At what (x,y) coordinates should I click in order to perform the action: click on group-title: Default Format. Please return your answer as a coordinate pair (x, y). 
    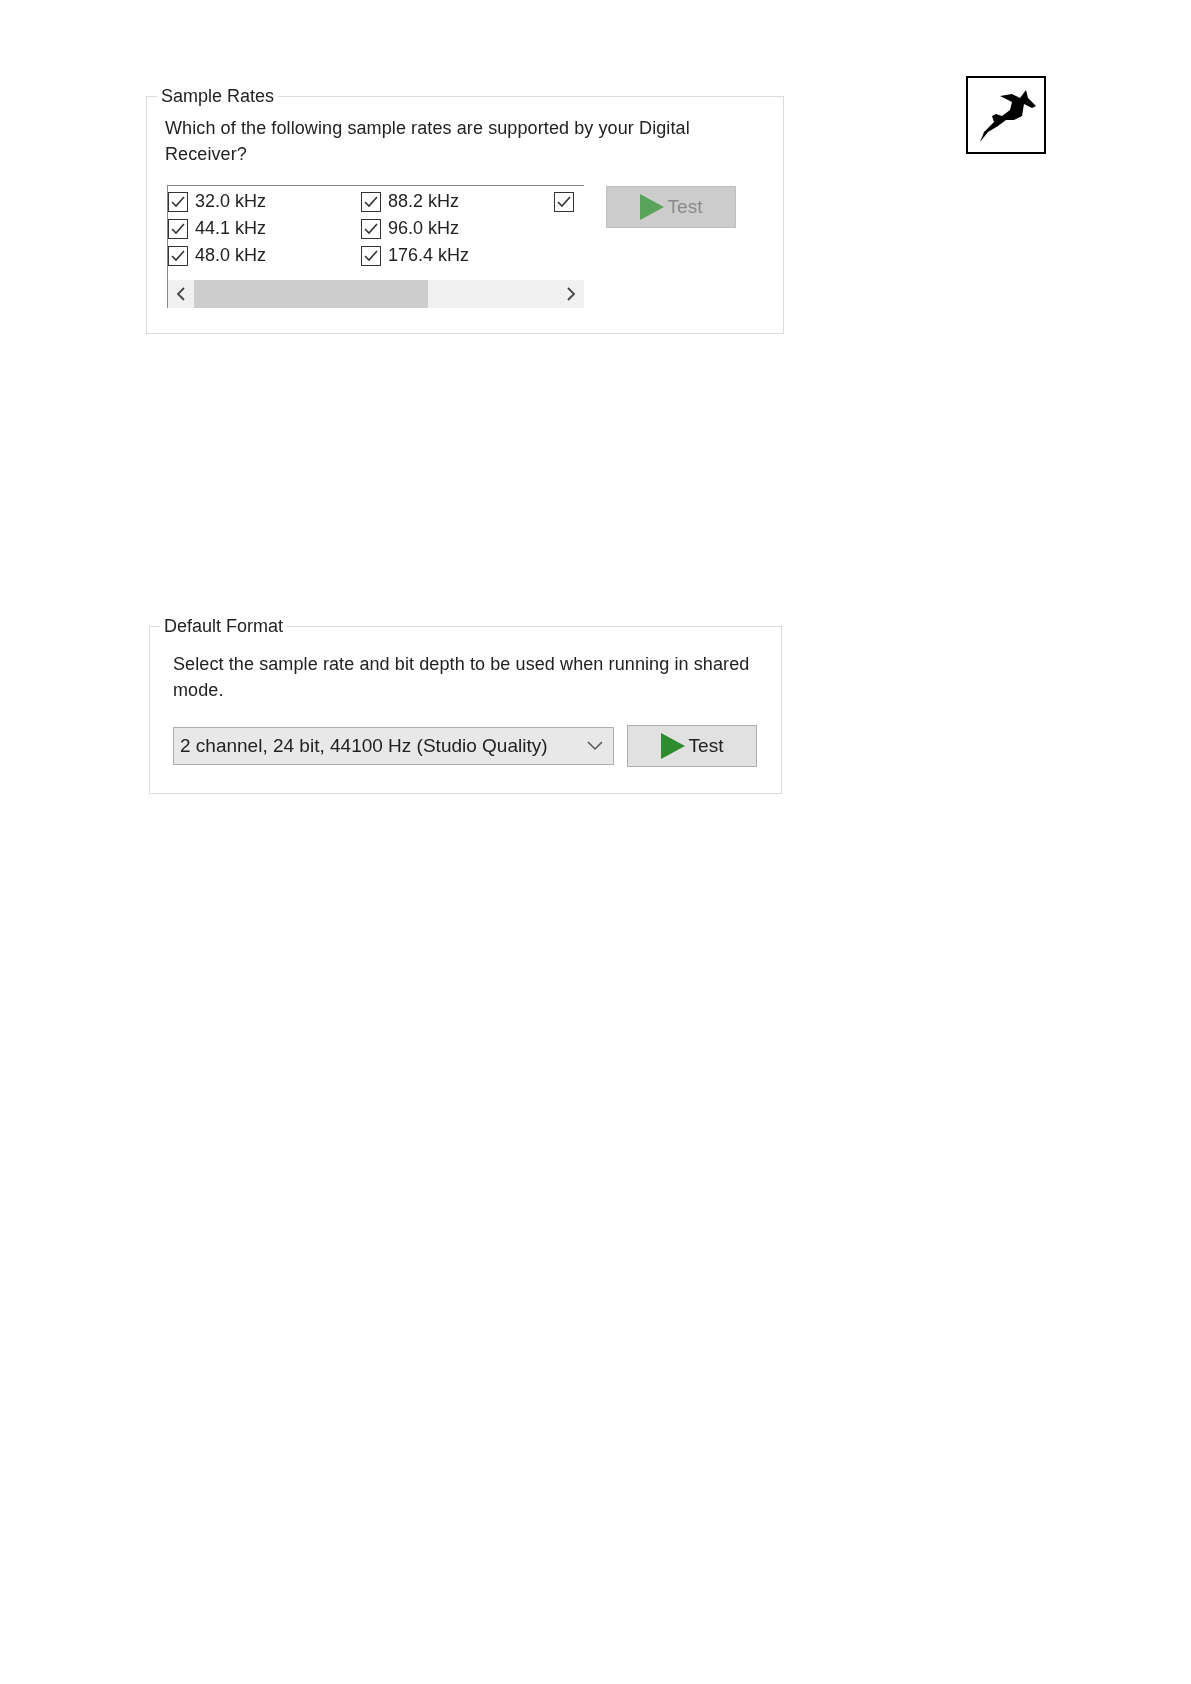
    Looking at the image, I should click on (224, 626).